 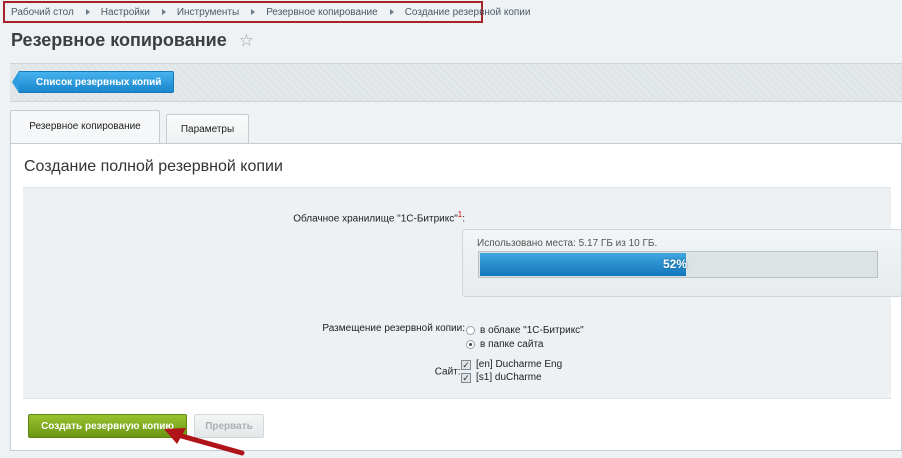 What do you see at coordinates (466, 364) in the screenshot?
I see `checkbox-site-en: ✓` at bounding box center [466, 364].